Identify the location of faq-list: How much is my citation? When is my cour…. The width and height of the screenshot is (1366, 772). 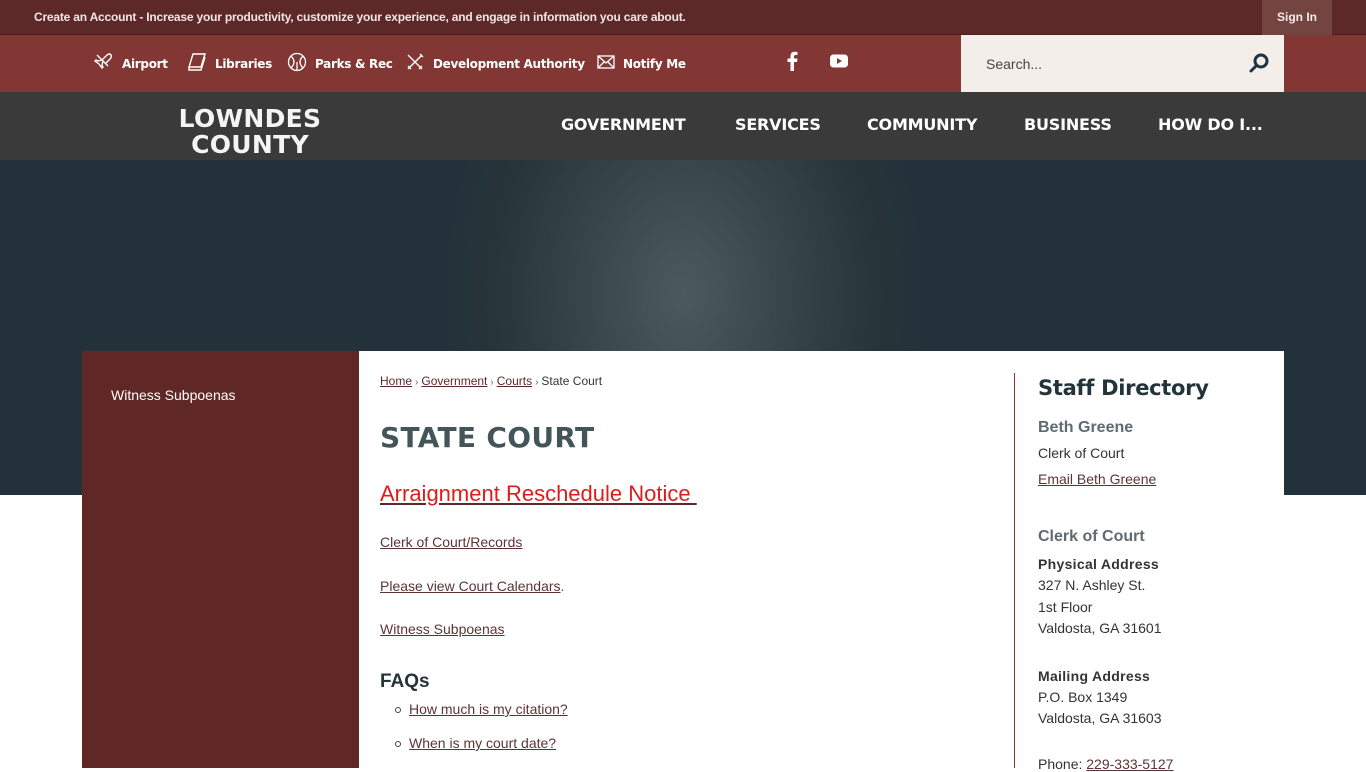
(474, 735).